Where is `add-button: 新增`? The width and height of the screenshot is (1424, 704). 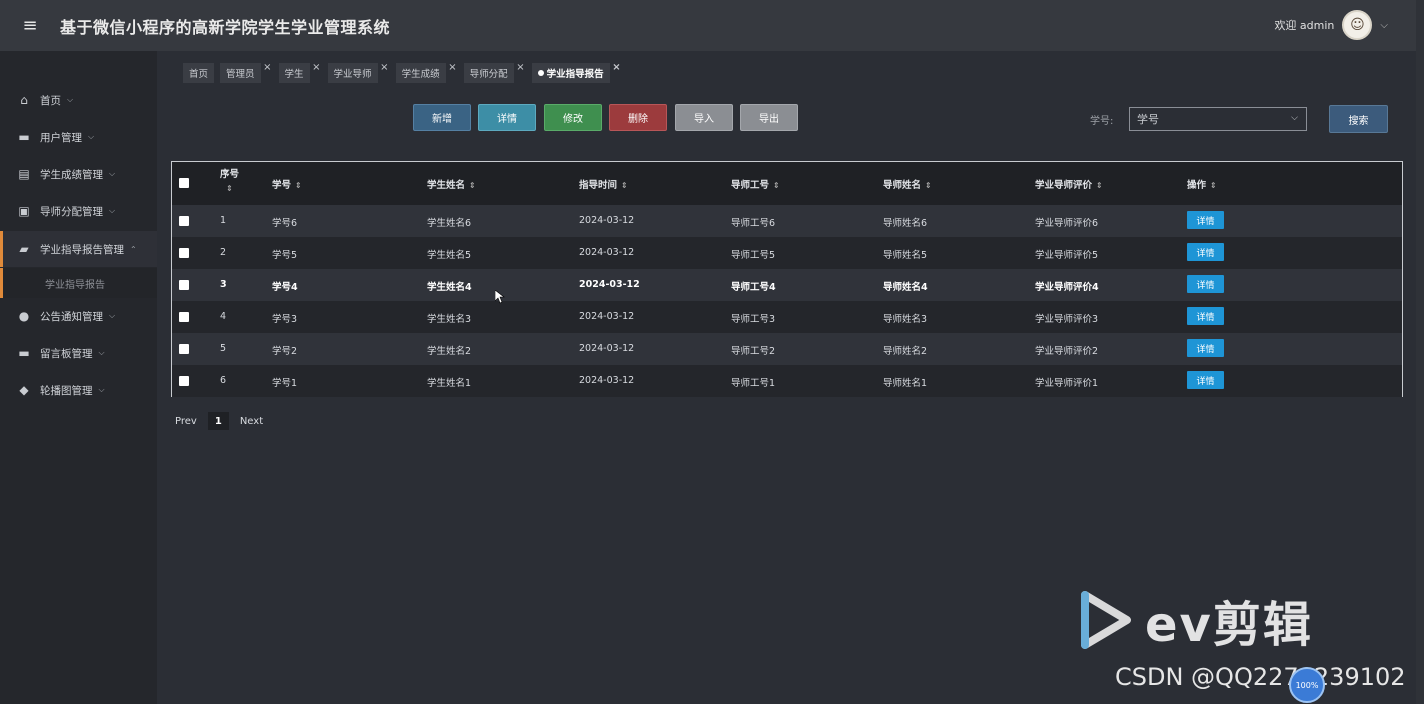
add-button: 新增 is located at coordinates (442, 117).